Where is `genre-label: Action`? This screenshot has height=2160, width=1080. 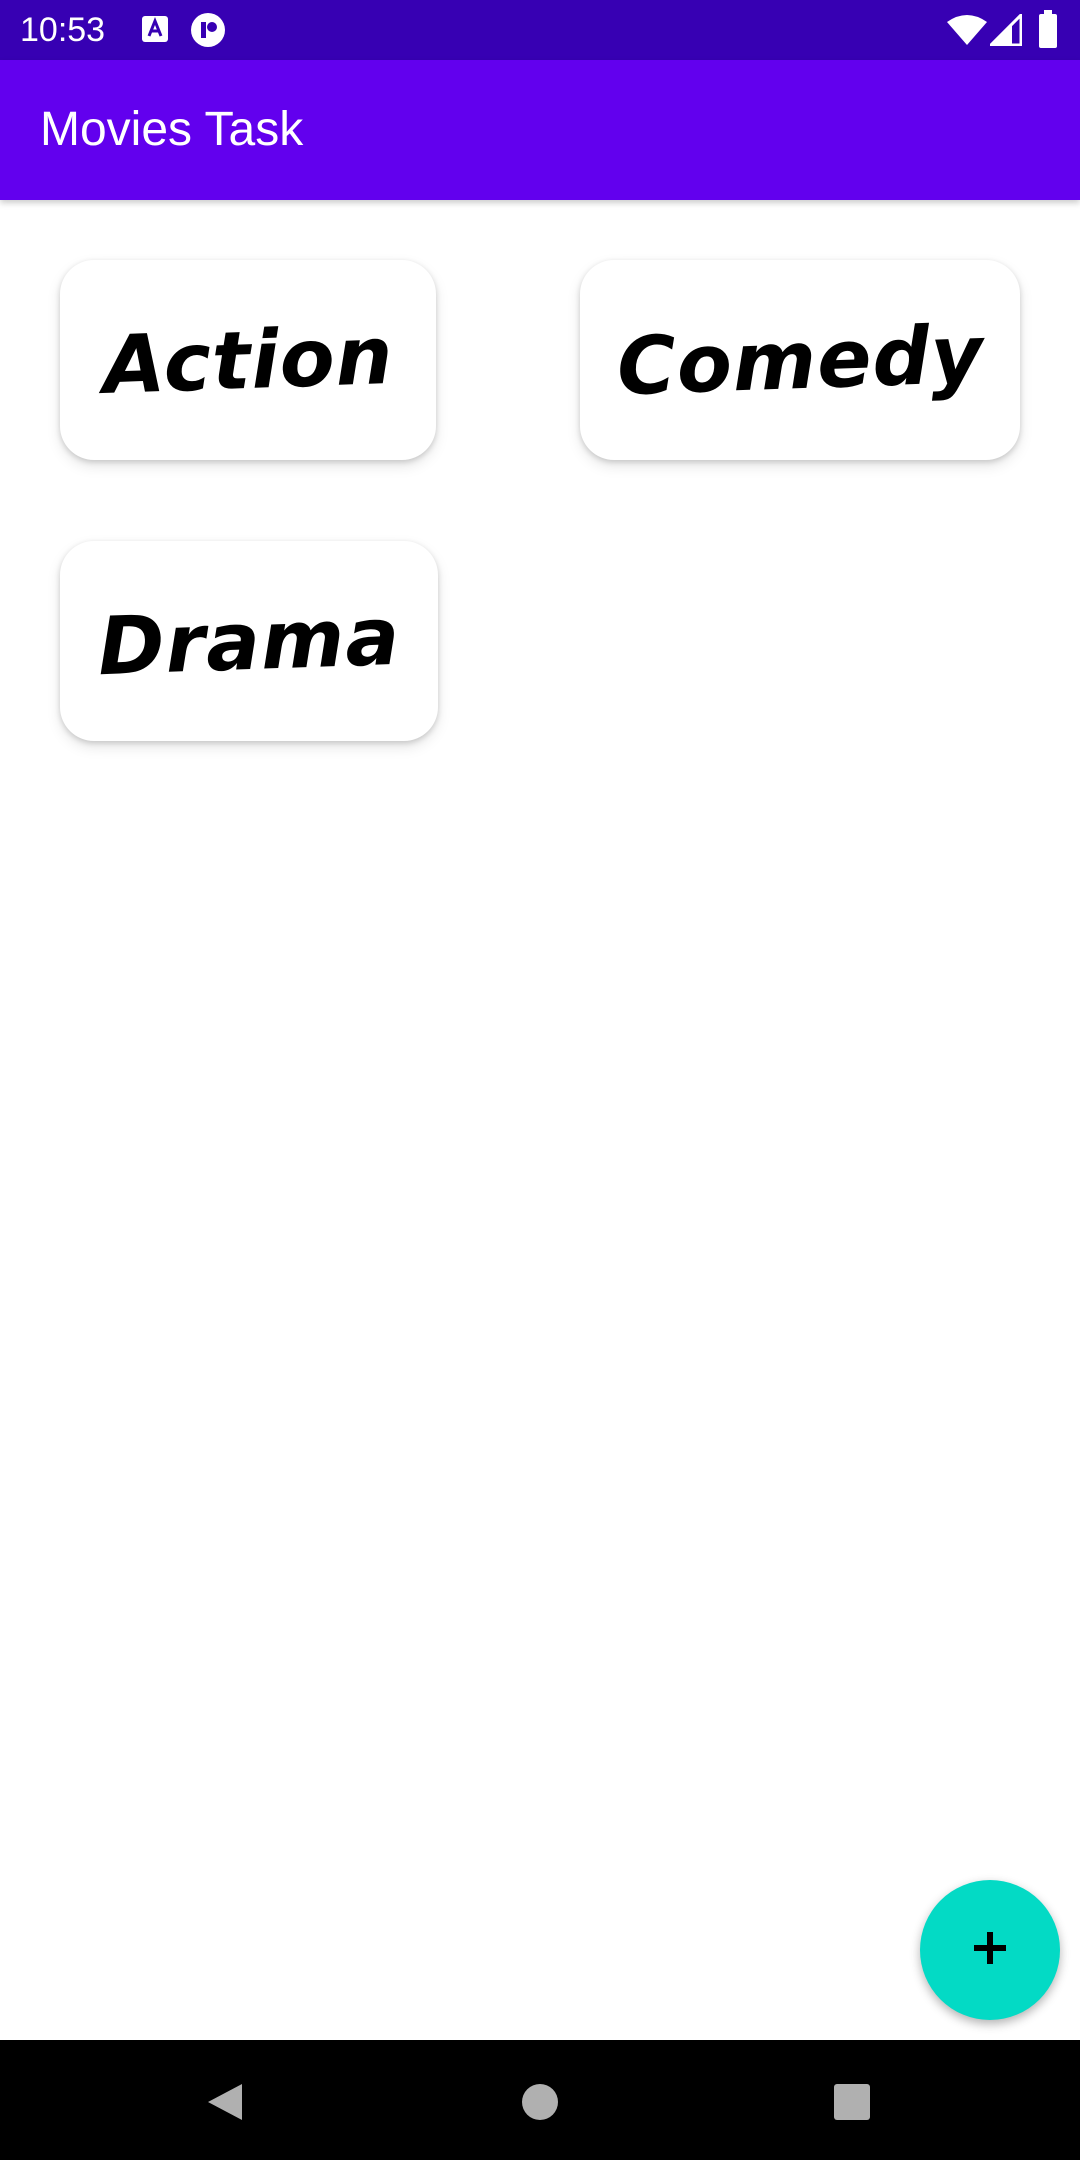 genre-label: Action is located at coordinates (248, 360).